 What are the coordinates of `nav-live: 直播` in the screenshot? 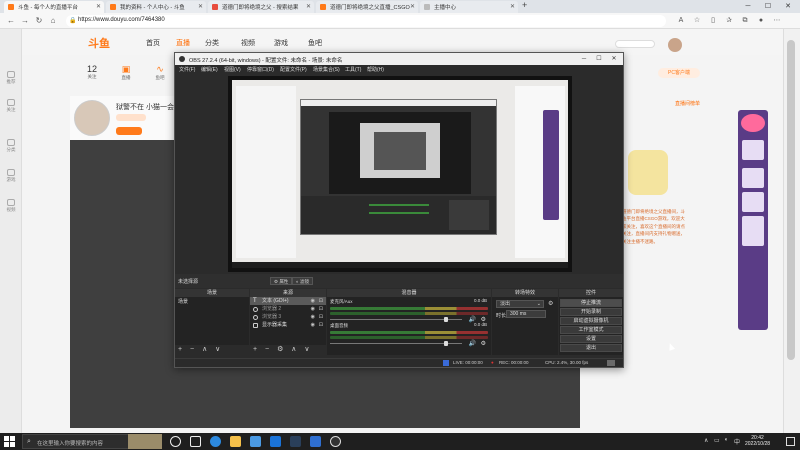 It's located at (183, 43).